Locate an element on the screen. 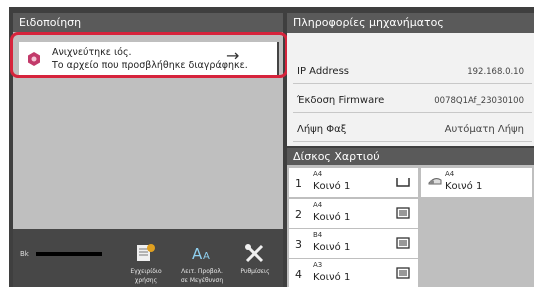 Image resolution: width=543 pixels, height=290 pixels. tray-paper-size: B4 is located at coordinates (318, 235).